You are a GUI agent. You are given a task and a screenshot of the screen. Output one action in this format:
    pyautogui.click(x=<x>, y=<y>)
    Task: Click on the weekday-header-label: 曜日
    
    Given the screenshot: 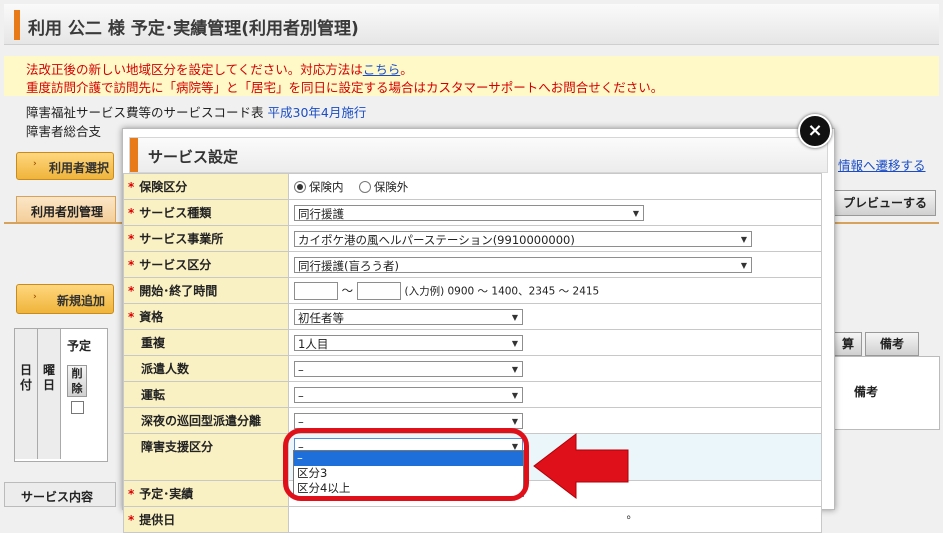 What is the action you would take?
    pyautogui.click(x=49, y=377)
    